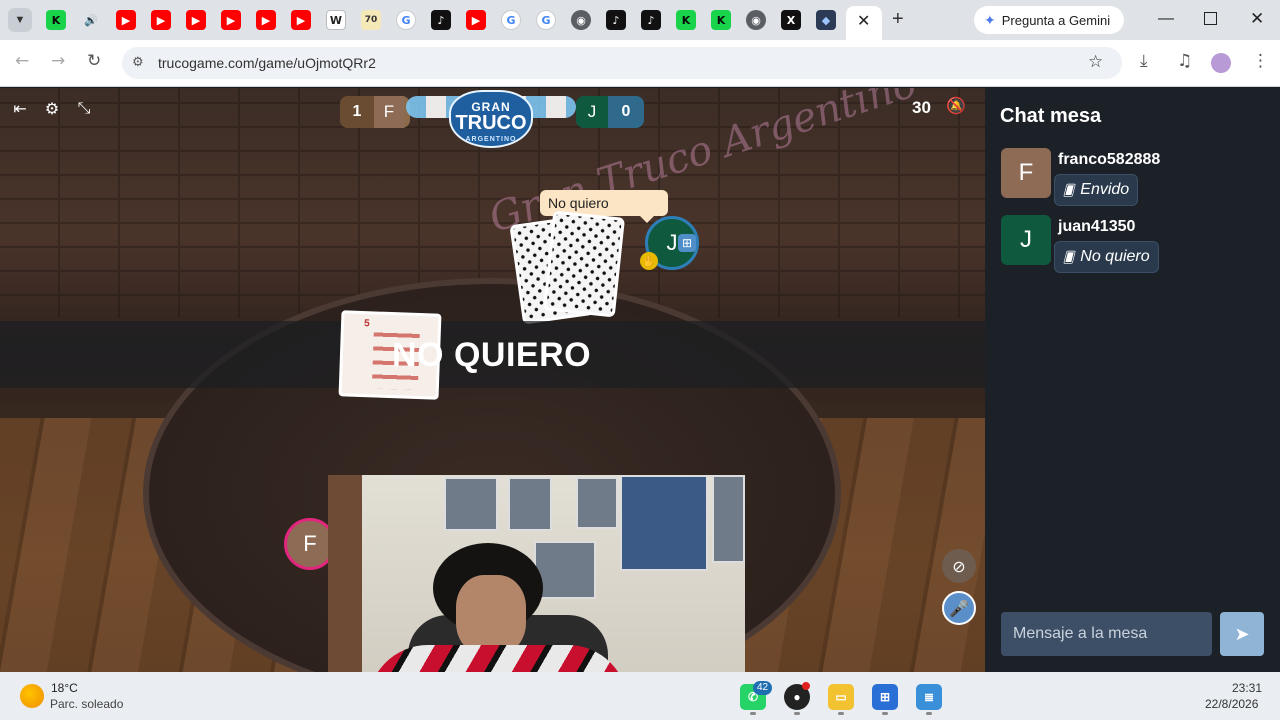  What do you see at coordinates (990, 19) in the screenshot?
I see `gemini-icon: ✦` at bounding box center [990, 19].